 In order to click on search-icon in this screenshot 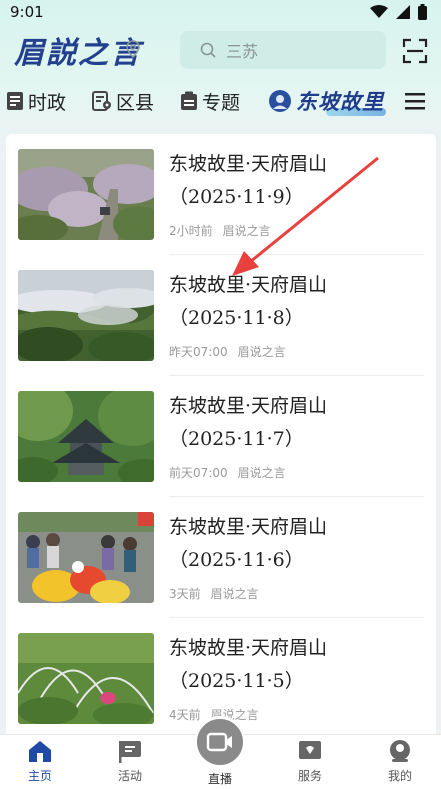, I will do `click(208, 50)`.